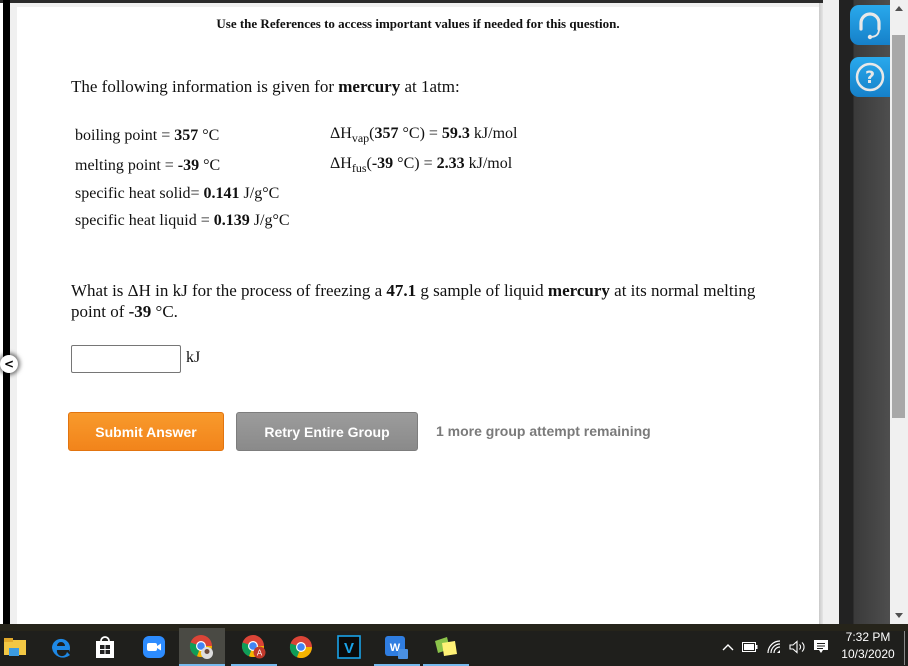  Describe the element at coordinates (140, 311) in the screenshot. I see `prompt-temperature: -39` at that location.